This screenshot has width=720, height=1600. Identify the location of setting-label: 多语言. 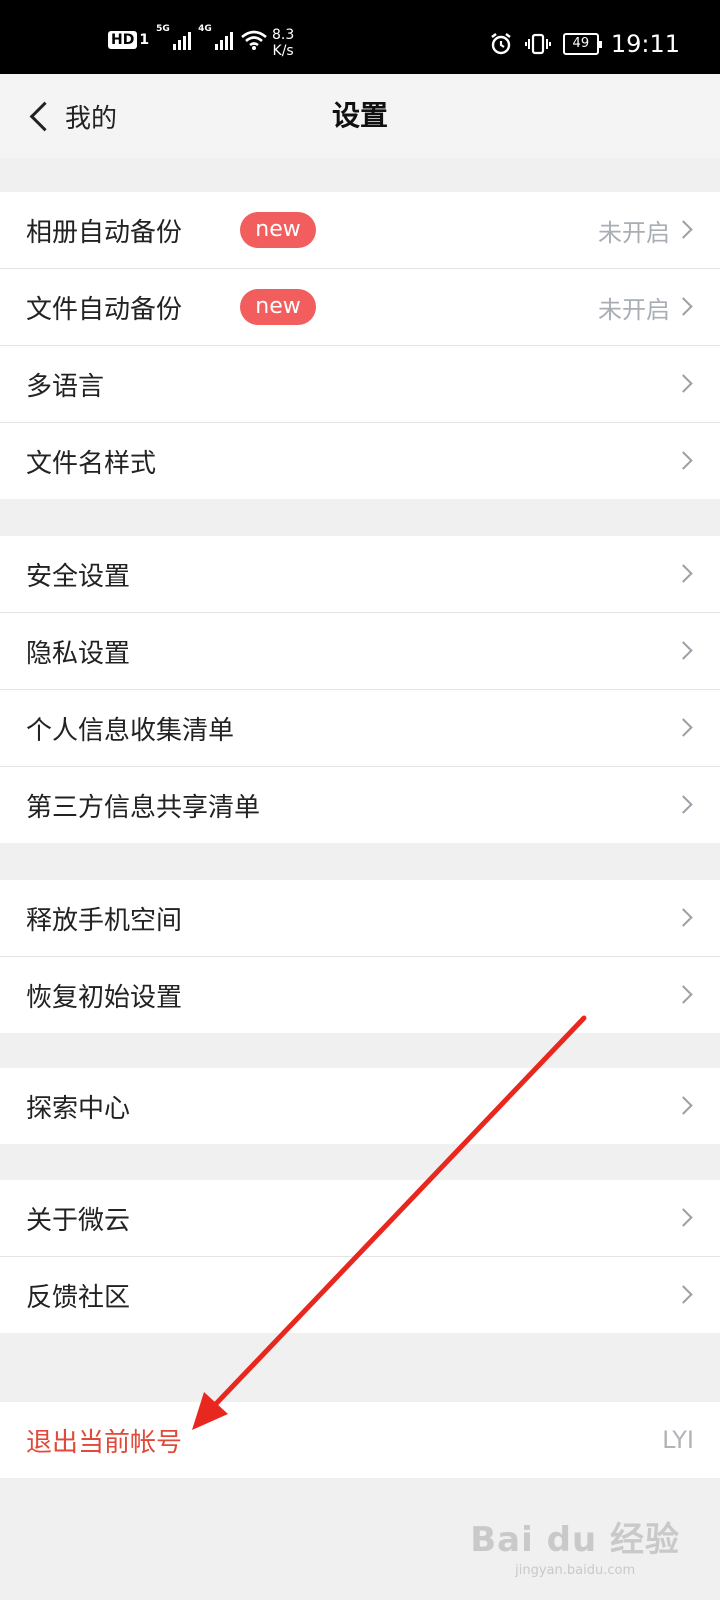
(65, 386).